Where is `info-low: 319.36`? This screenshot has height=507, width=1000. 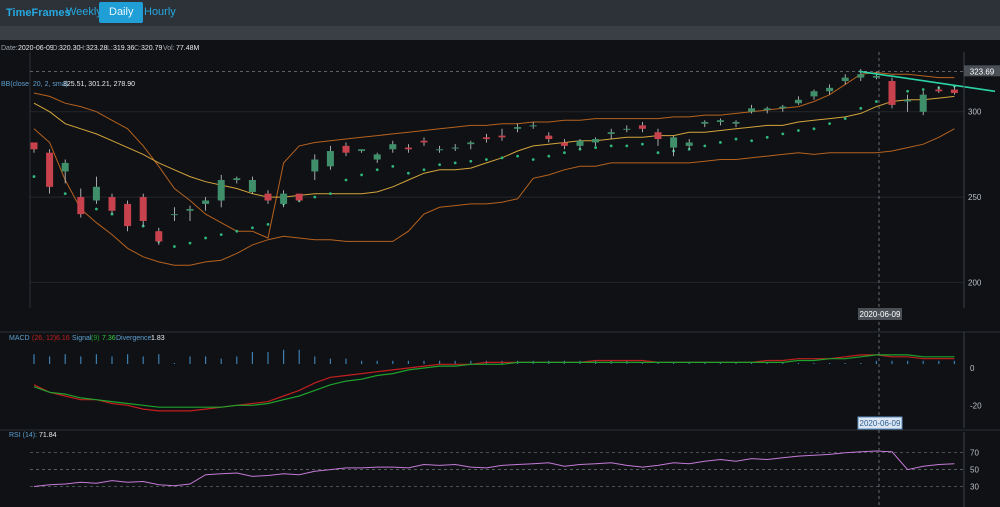 info-low: 319.36 is located at coordinates (124, 48).